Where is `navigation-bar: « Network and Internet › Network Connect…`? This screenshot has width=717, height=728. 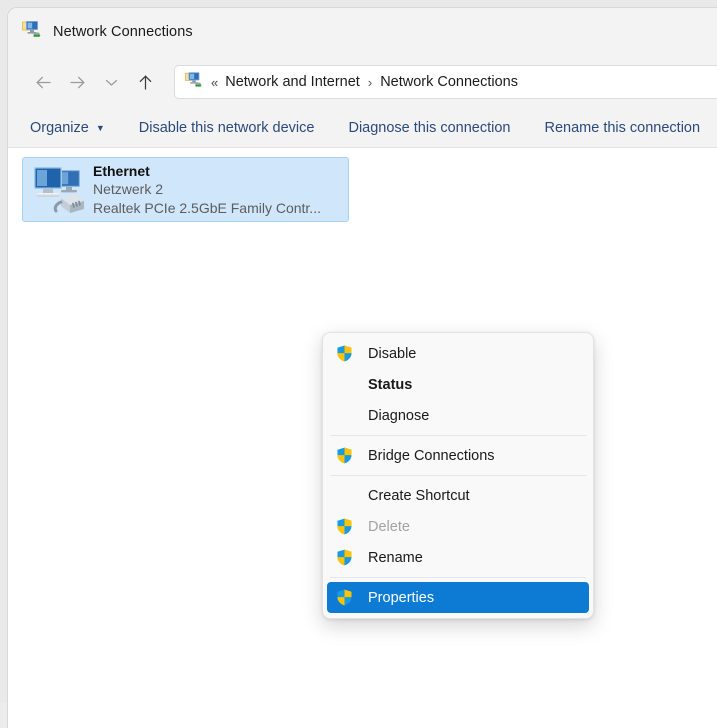
navigation-bar: « Network and Internet › Network Connect… is located at coordinates (362, 82).